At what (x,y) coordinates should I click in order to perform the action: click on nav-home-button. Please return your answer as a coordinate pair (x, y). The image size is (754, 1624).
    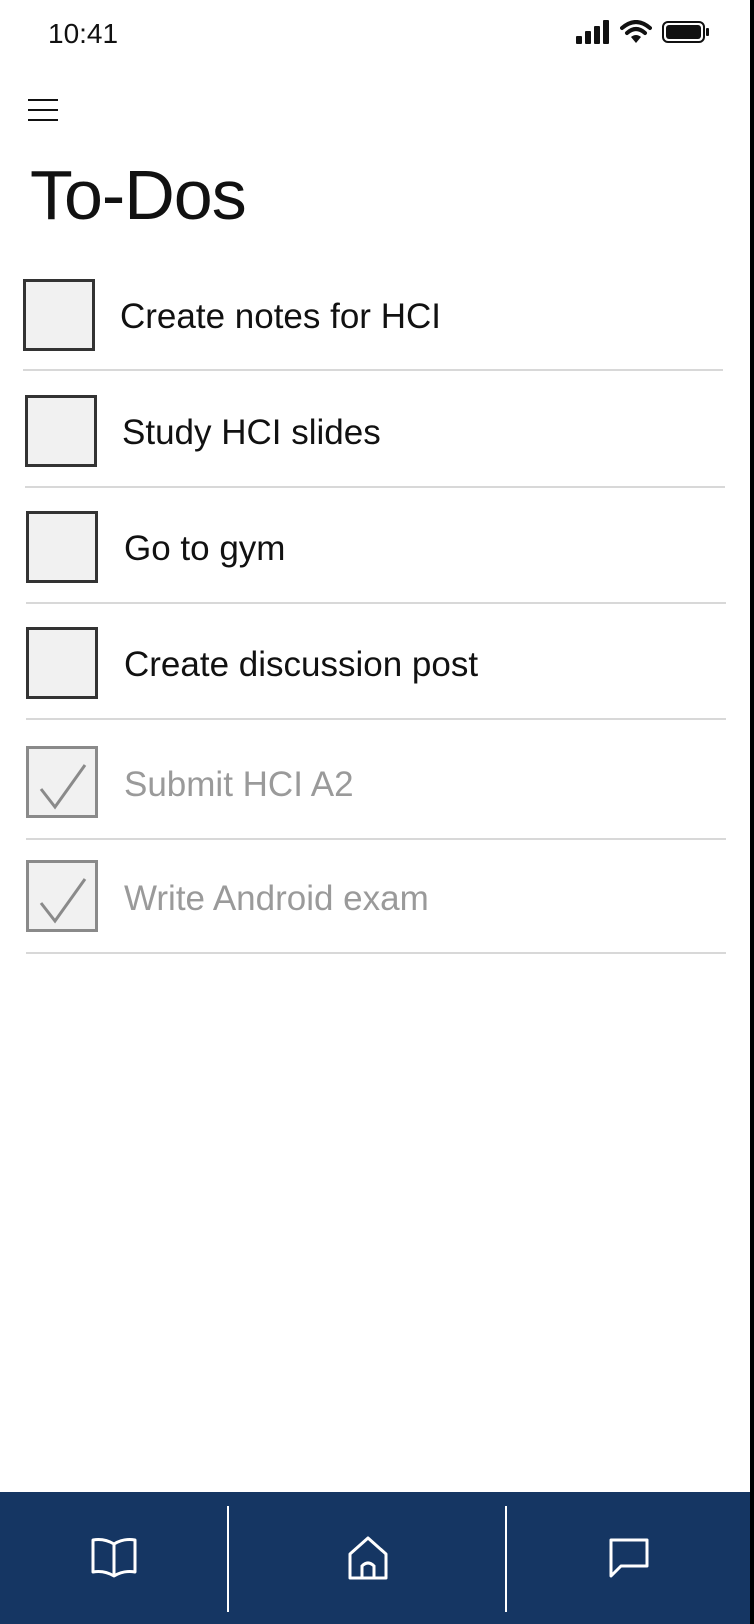
    Looking at the image, I should click on (367, 1558).